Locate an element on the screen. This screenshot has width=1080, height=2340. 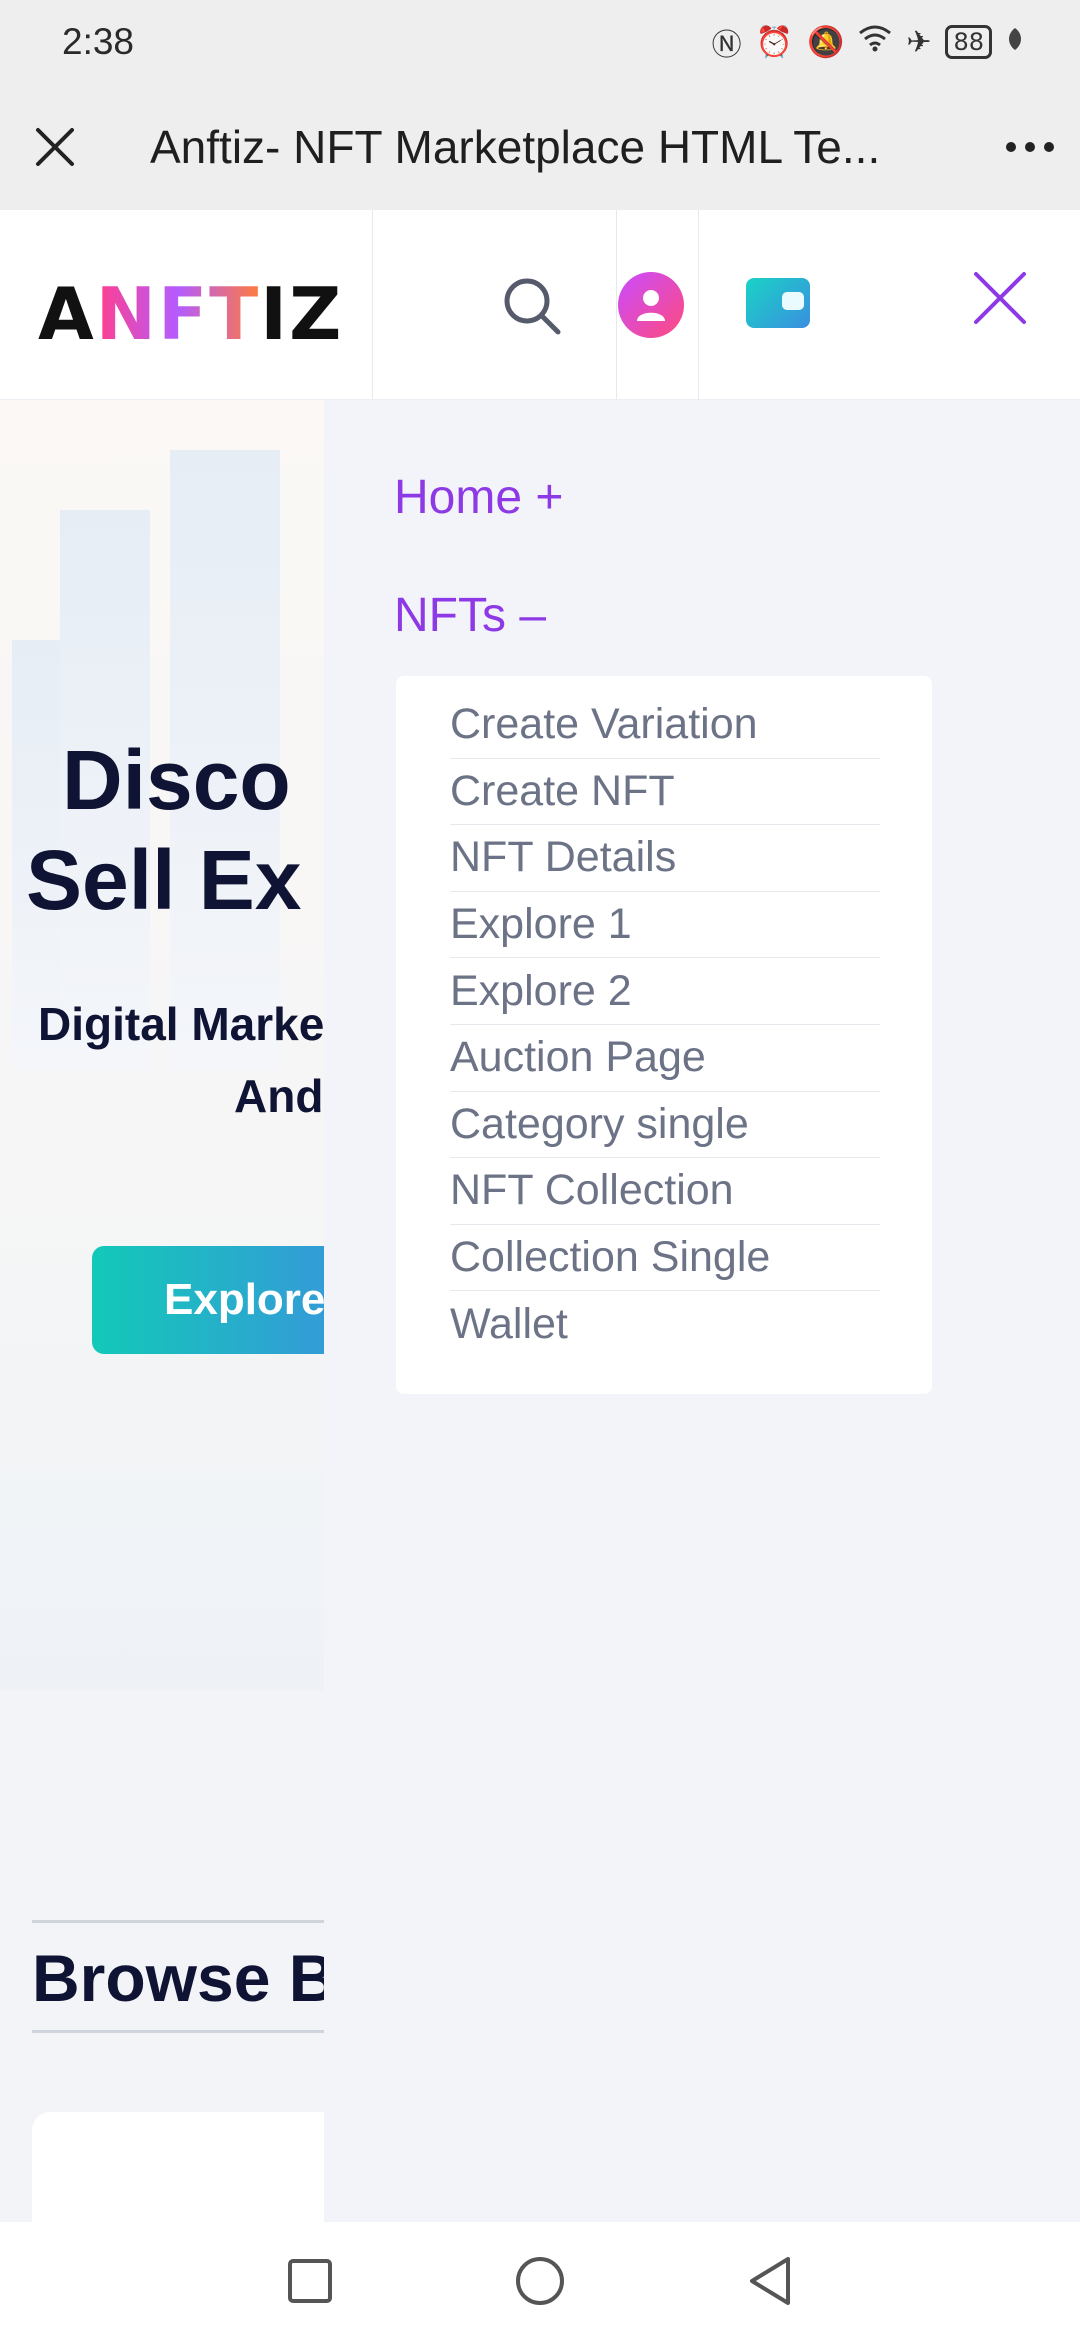
home-button is located at coordinates (540, 2281).